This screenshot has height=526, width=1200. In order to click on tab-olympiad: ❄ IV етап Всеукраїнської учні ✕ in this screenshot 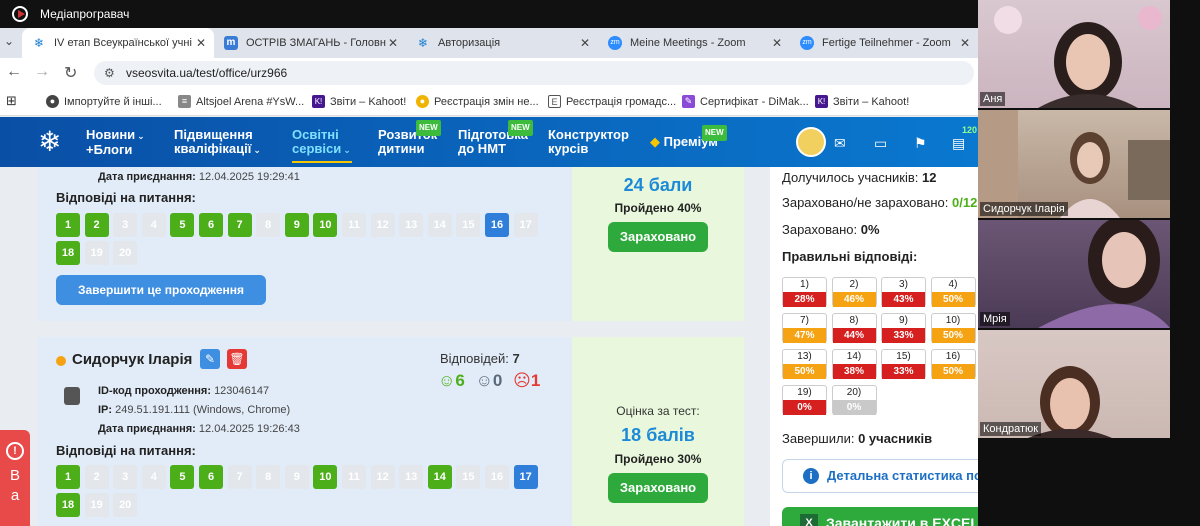, I will do `click(118, 43)`.